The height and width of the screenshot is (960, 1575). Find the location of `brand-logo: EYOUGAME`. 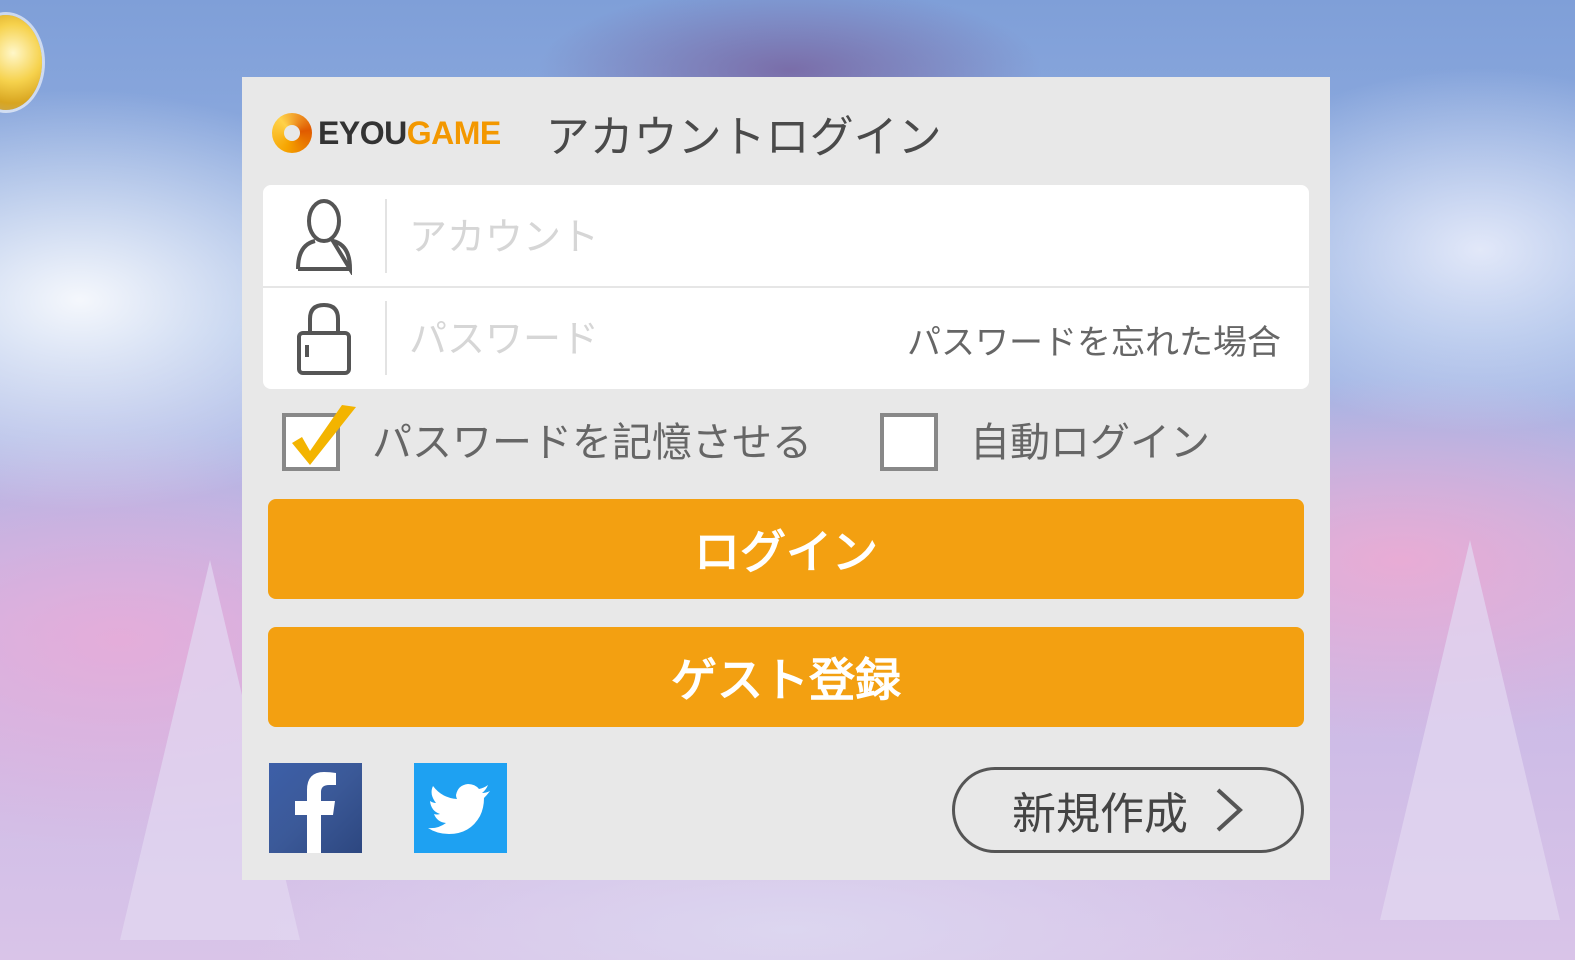

brand-logo: EYOUGAME is located at coordinates (386, 133).